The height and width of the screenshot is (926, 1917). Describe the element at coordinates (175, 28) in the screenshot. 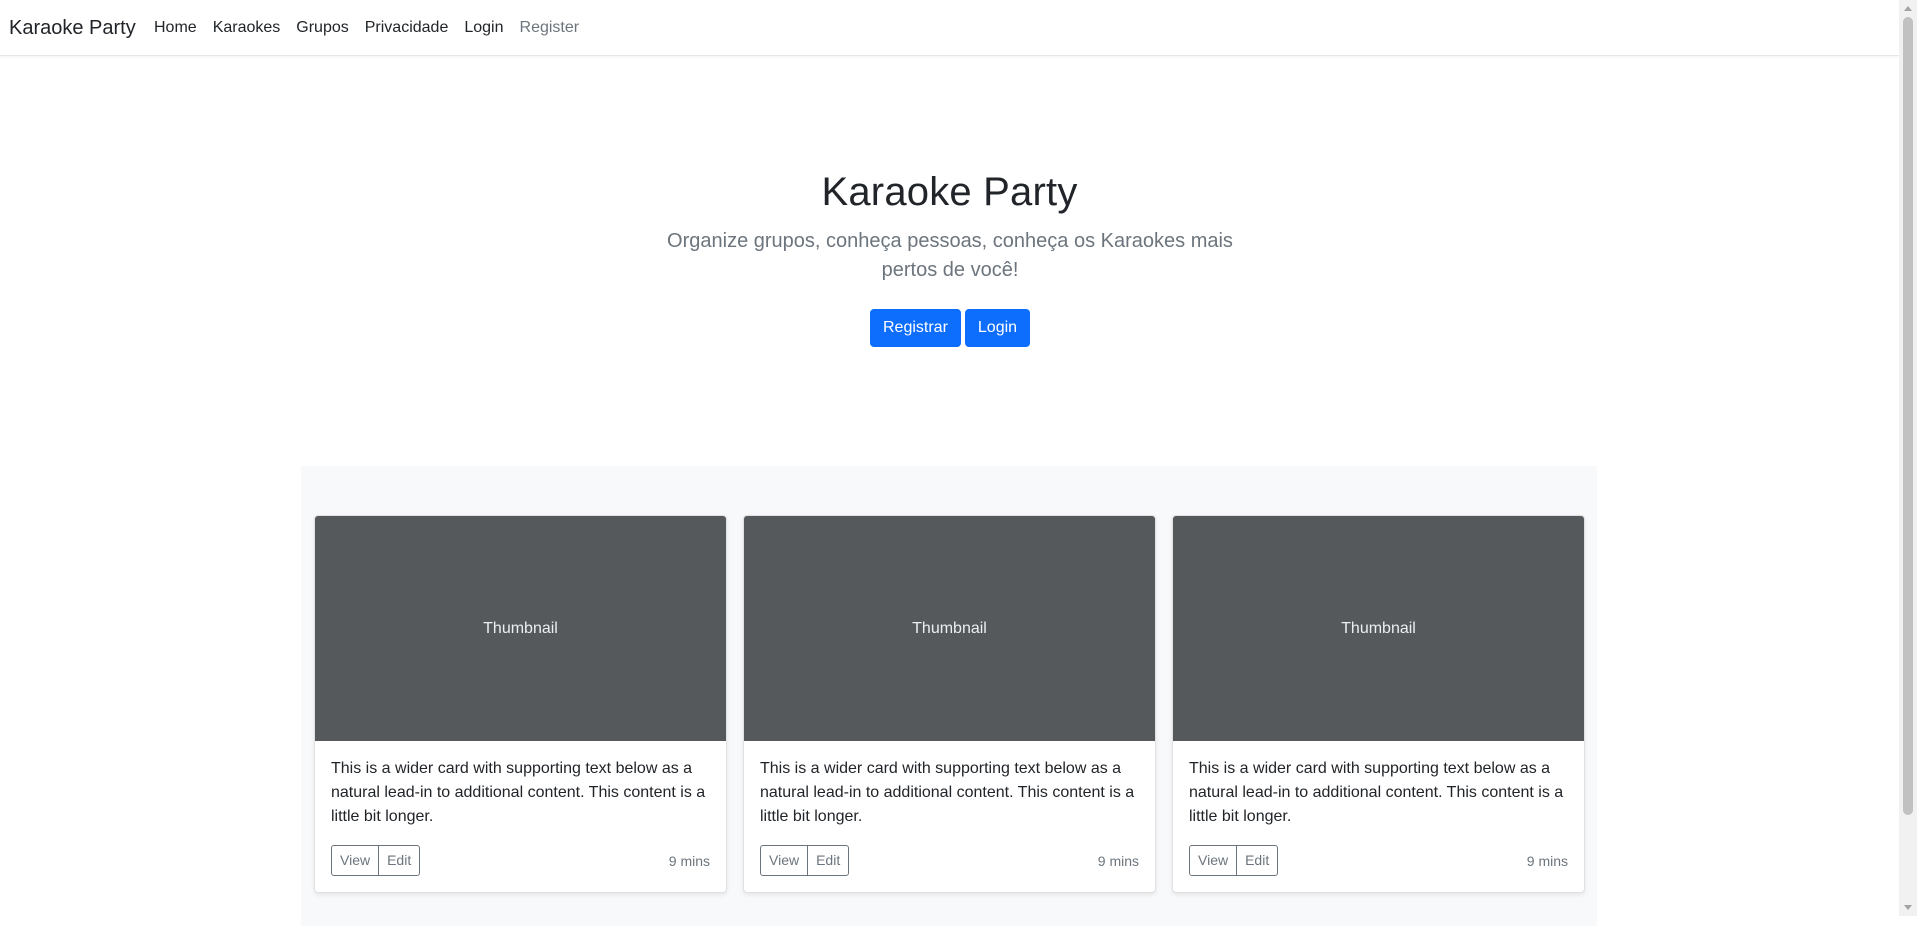

I see `nav-link-home: Home` at that location.